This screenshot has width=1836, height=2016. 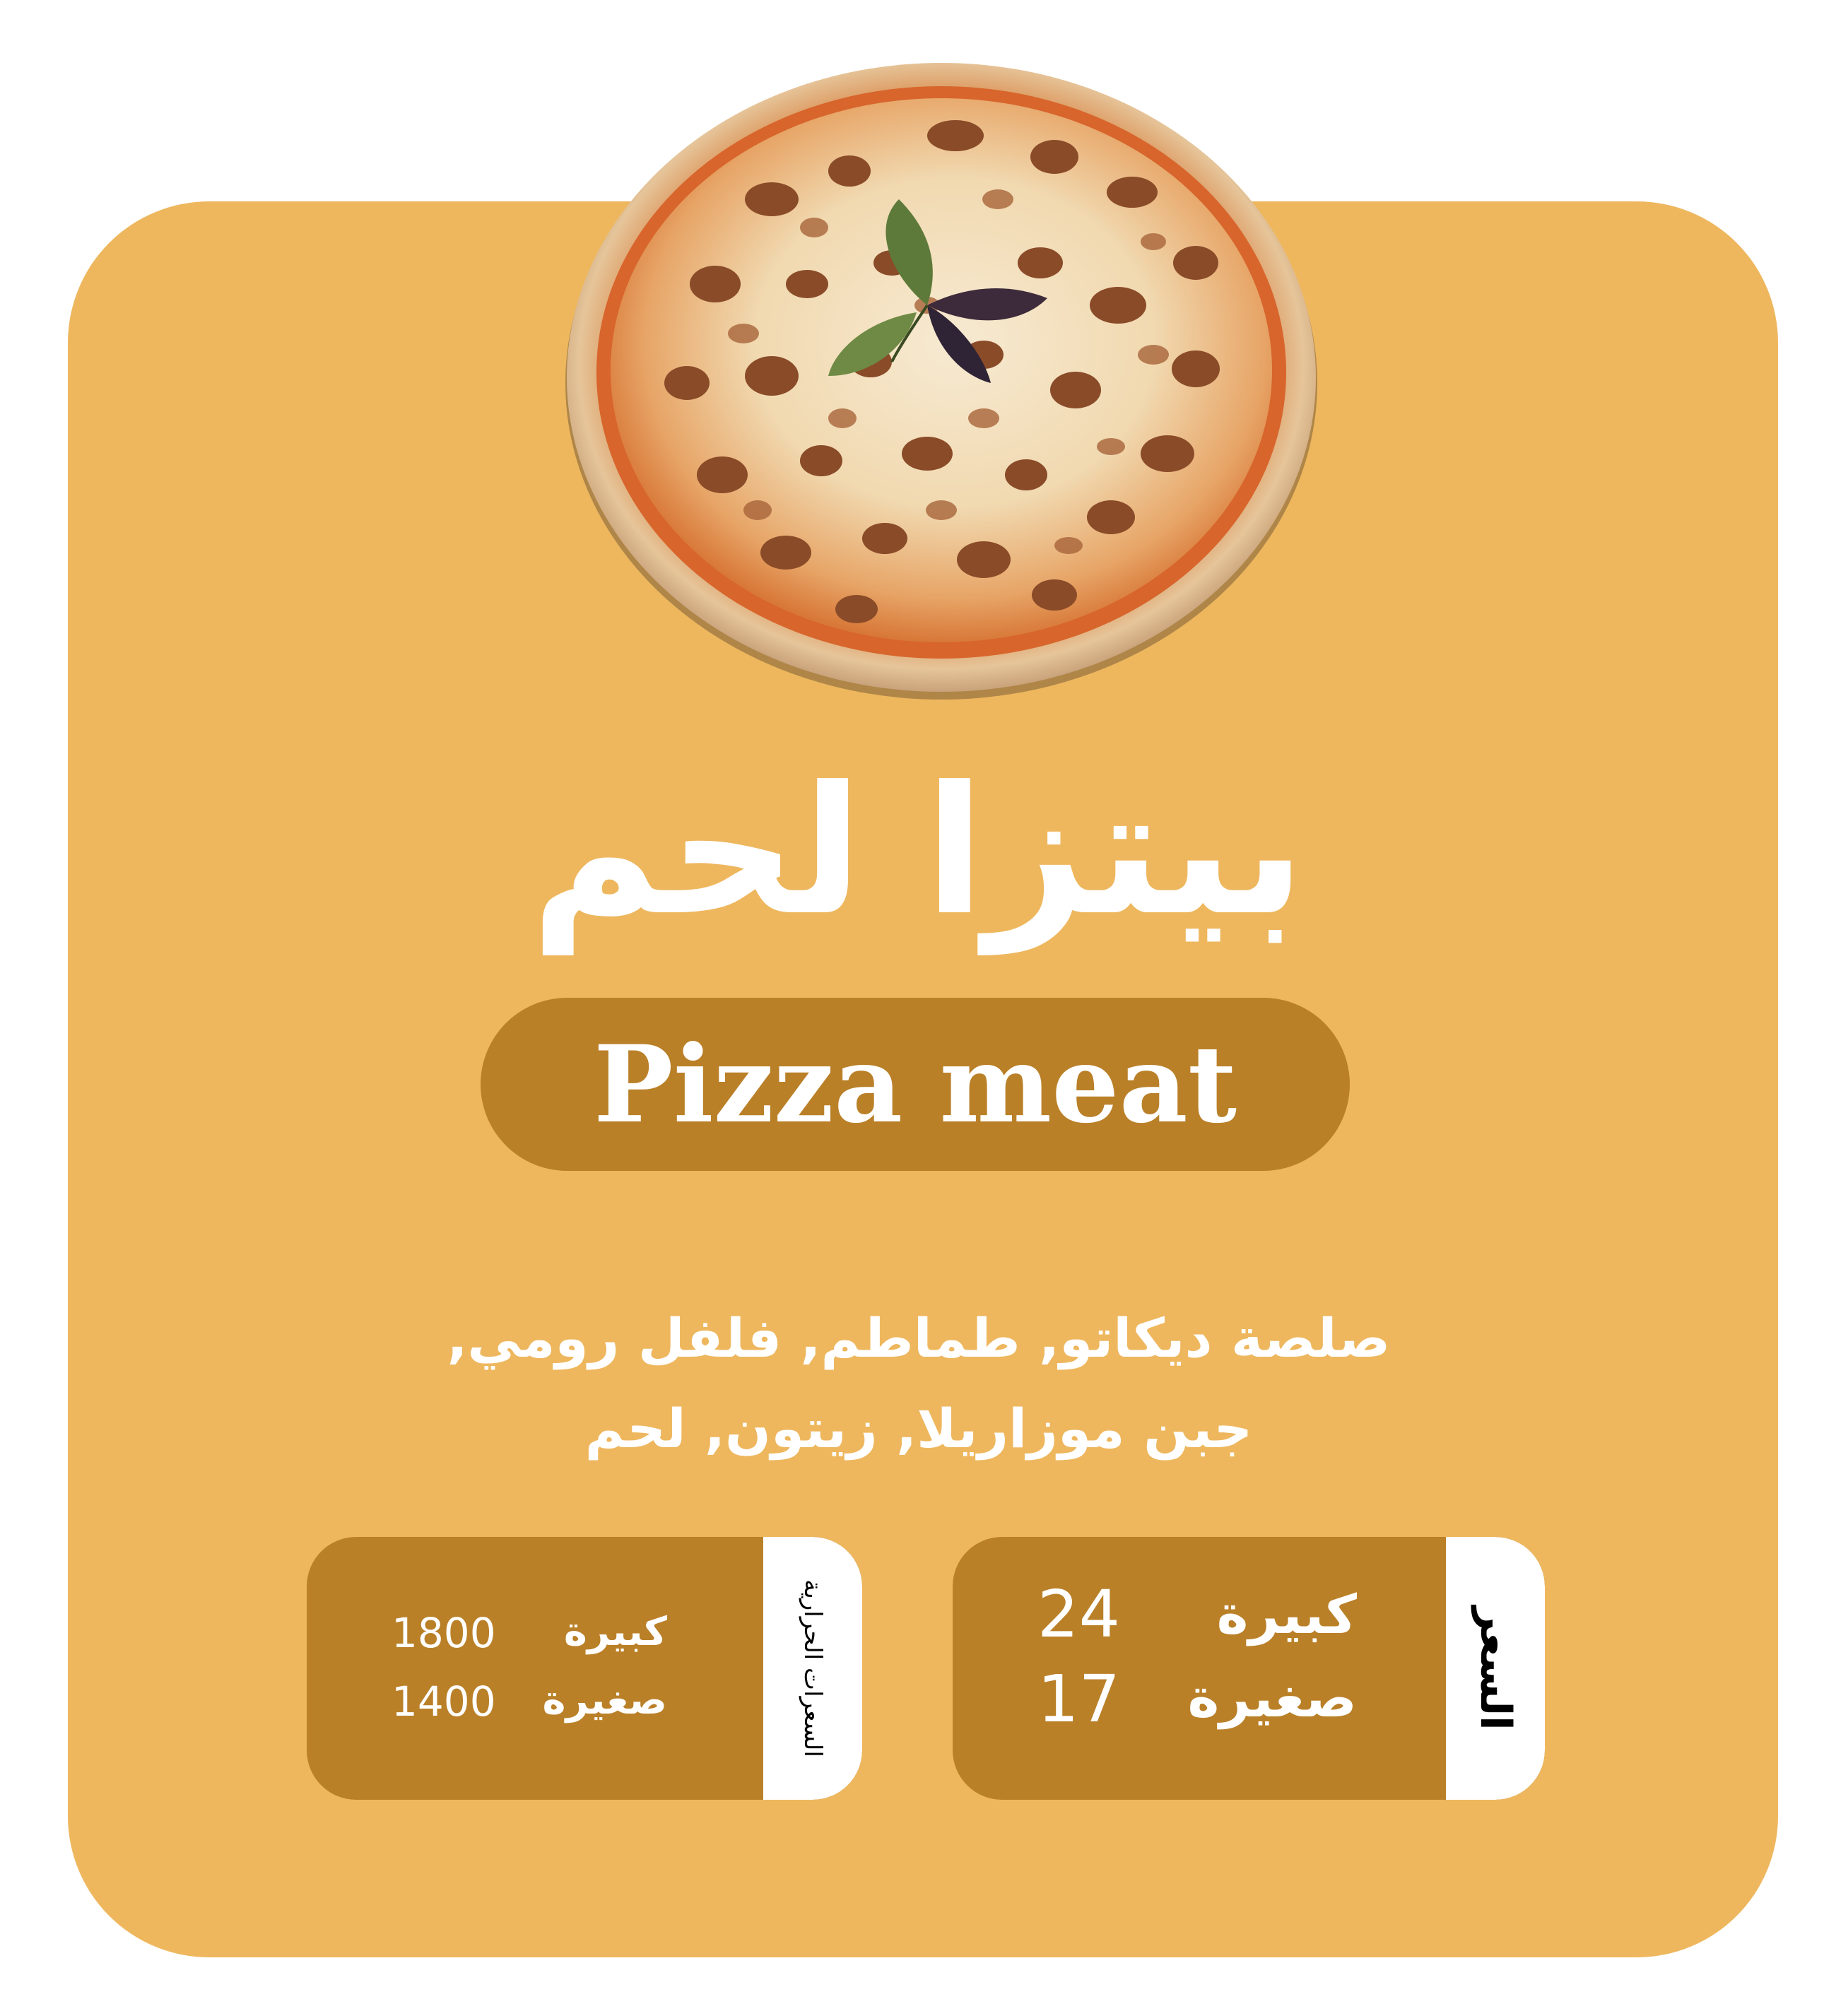 What do you see at coordinates (1079, 1614) in the screenshot?
I see `price-large-value: 24` at bounding box center [1079, 1614].